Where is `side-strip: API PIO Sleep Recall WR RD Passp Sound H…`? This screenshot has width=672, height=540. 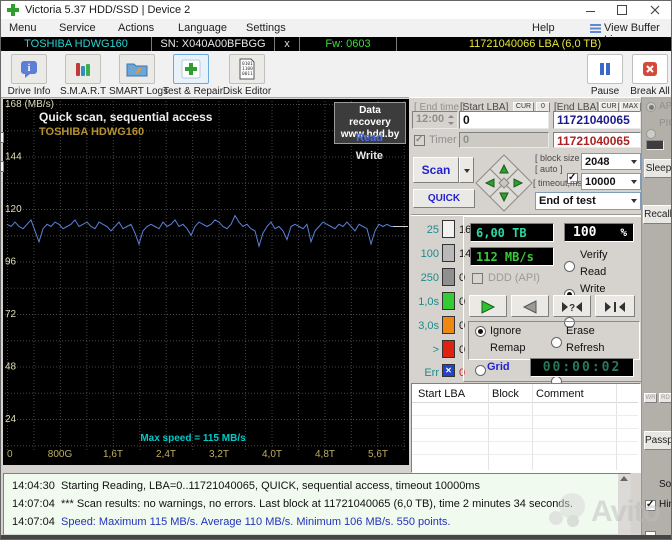
side-strip: API PIO Sleep Recall WR RD Passp Sound H… is located at coordinates (656, 318).